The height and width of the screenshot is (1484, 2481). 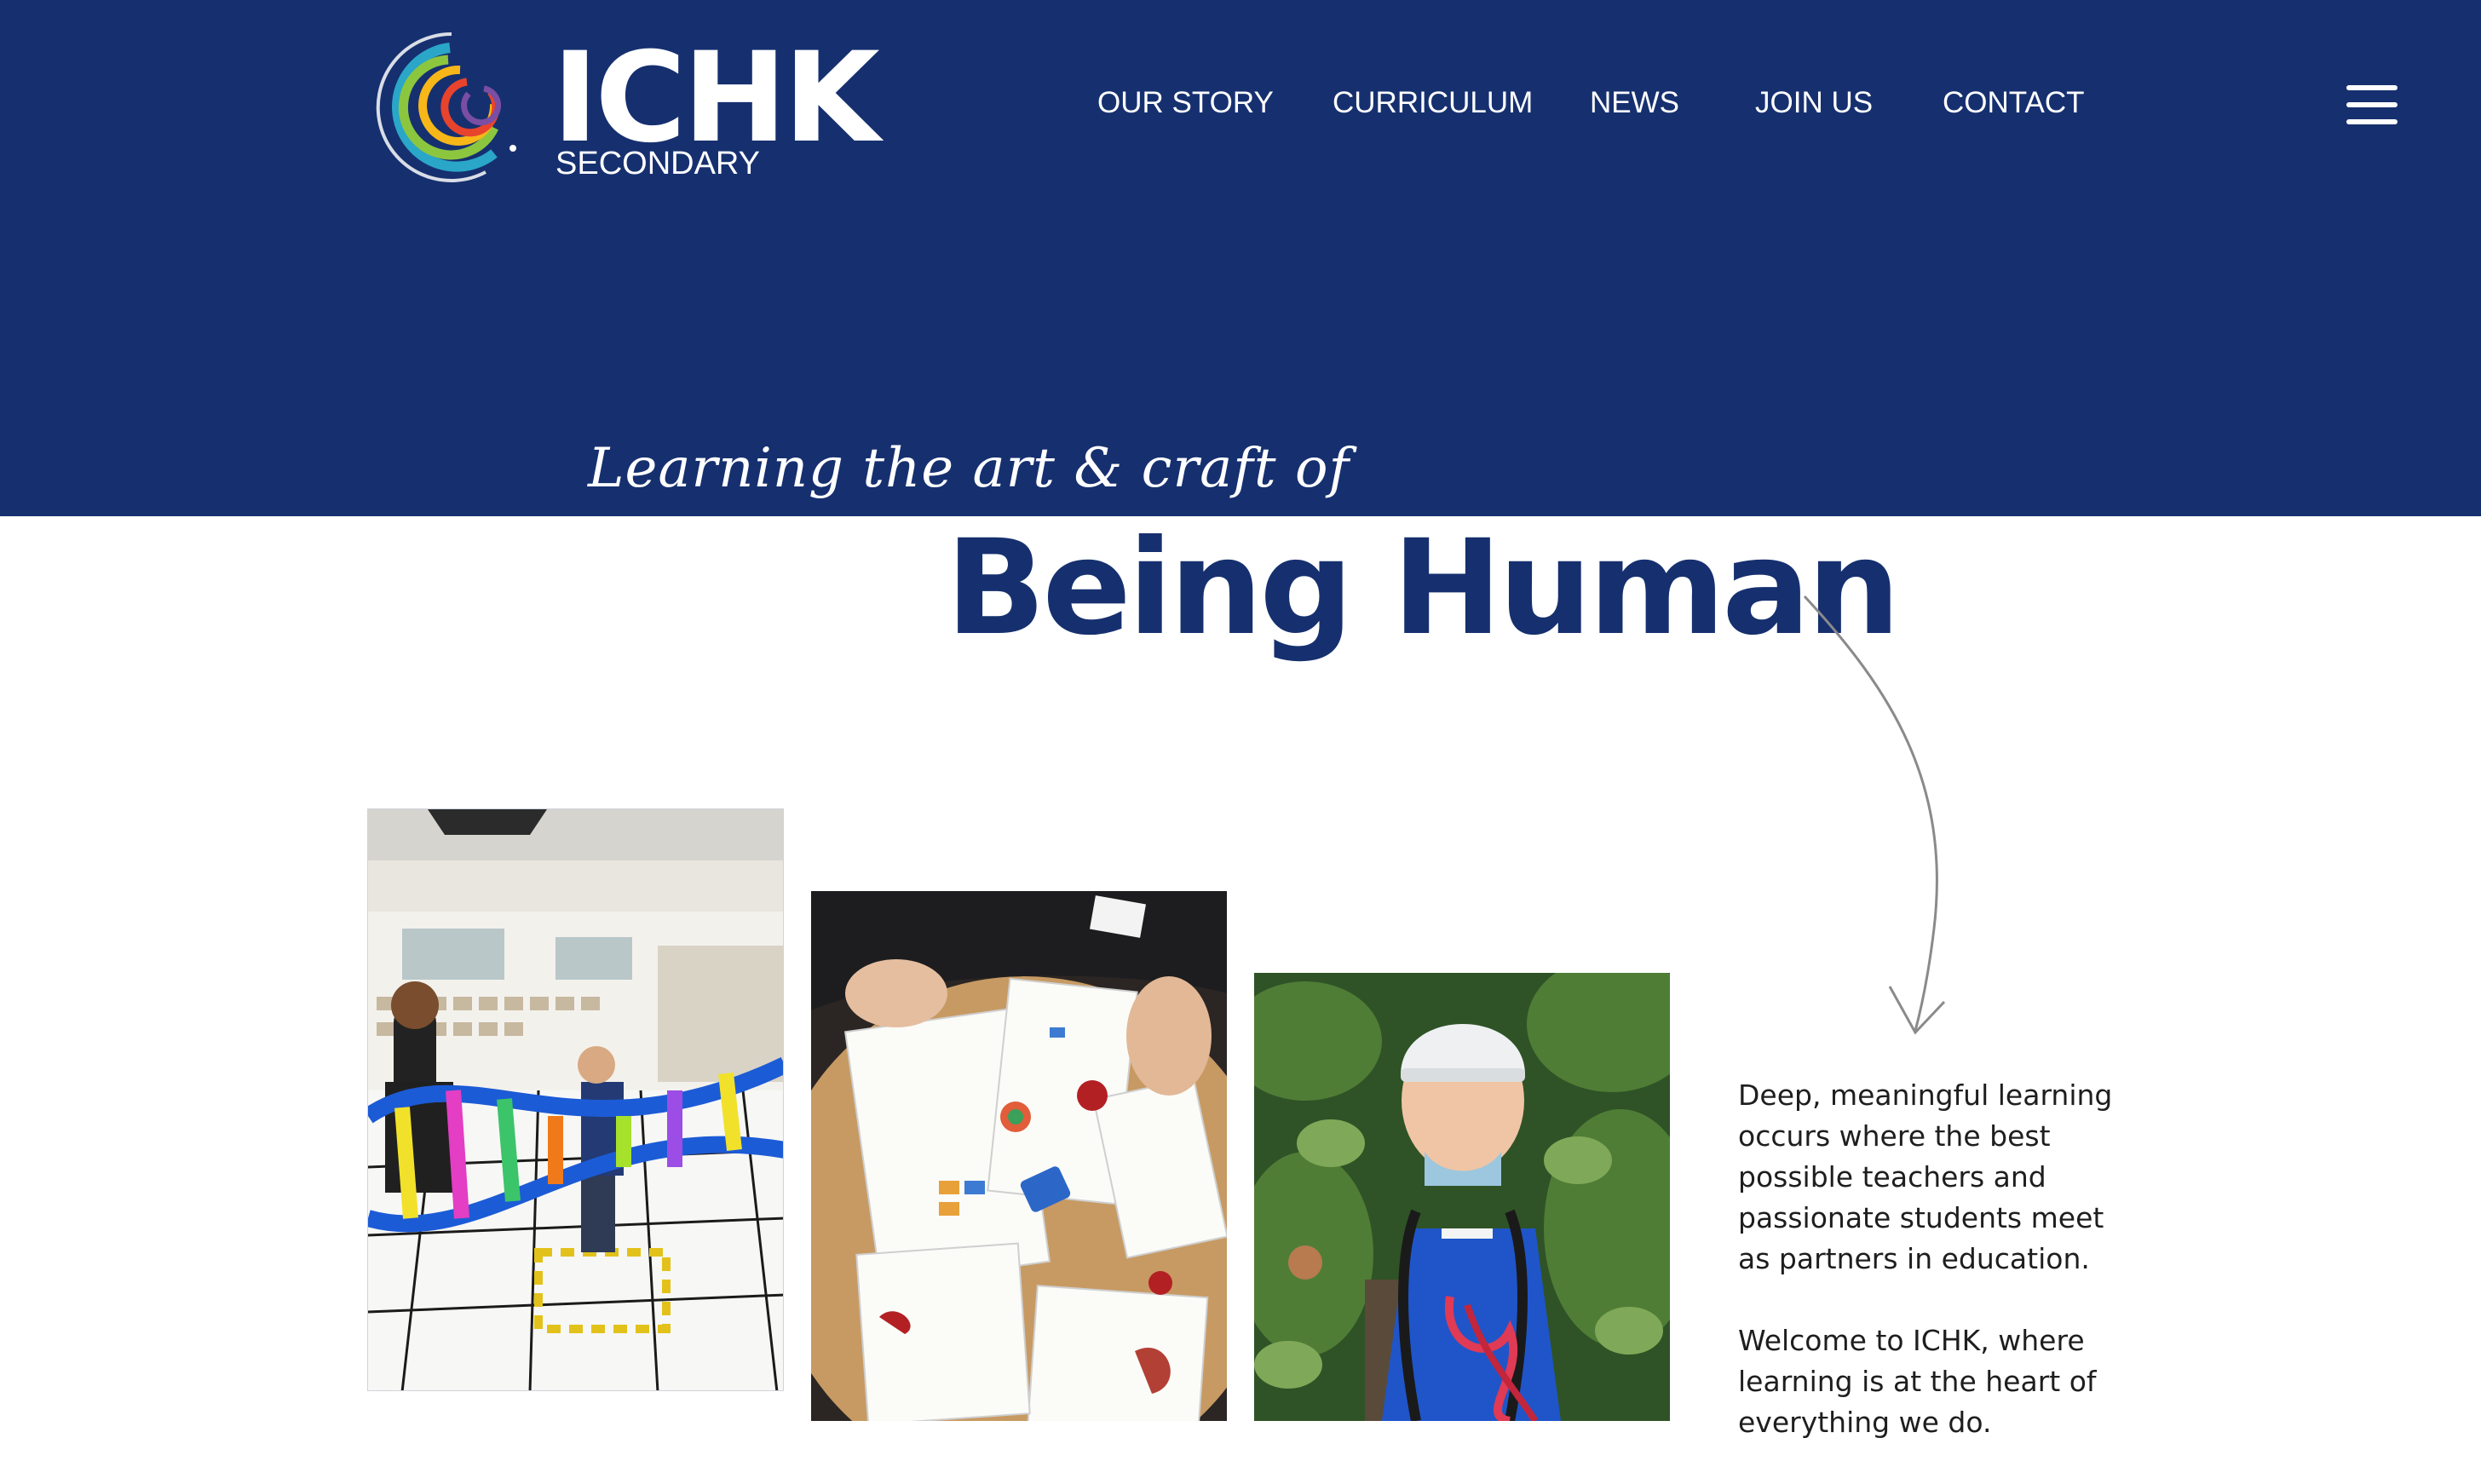 What do you see at coordinates (446, 107) in the screenshot?
I see `ichk-logo-icon` at bounding box center [446, 107].